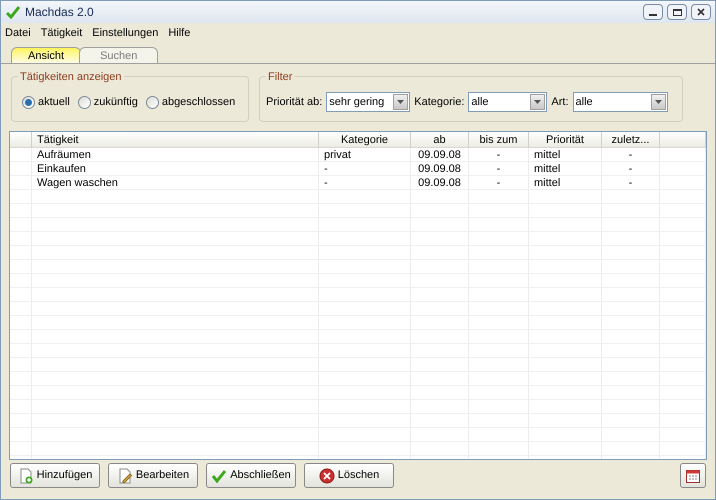  Describe the element at coordinates (124, 476) in the screenshot. I see `edit-document-icon` at that location.